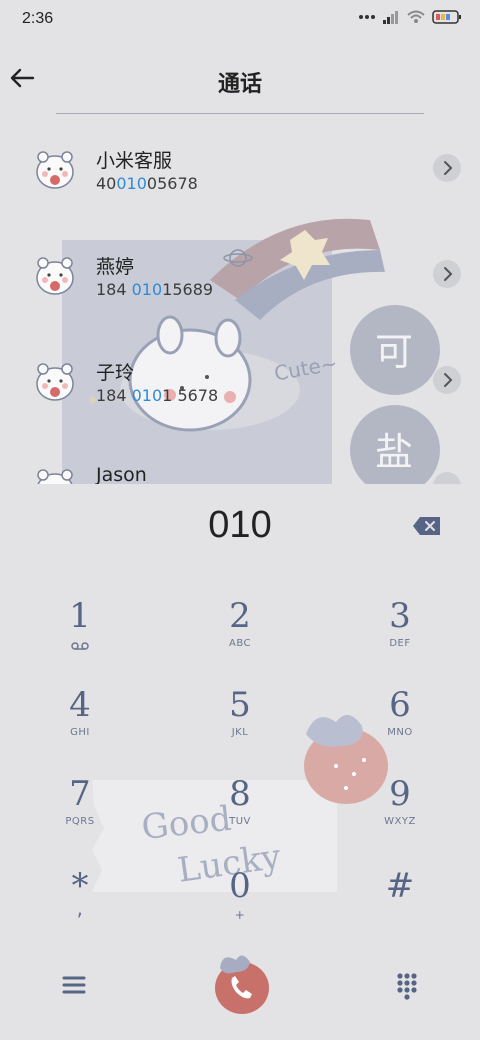 Image resolution: width=480 pixels, height=1040 pixels. I want to click on key-7: 7 PQRS, so click(80, 816).